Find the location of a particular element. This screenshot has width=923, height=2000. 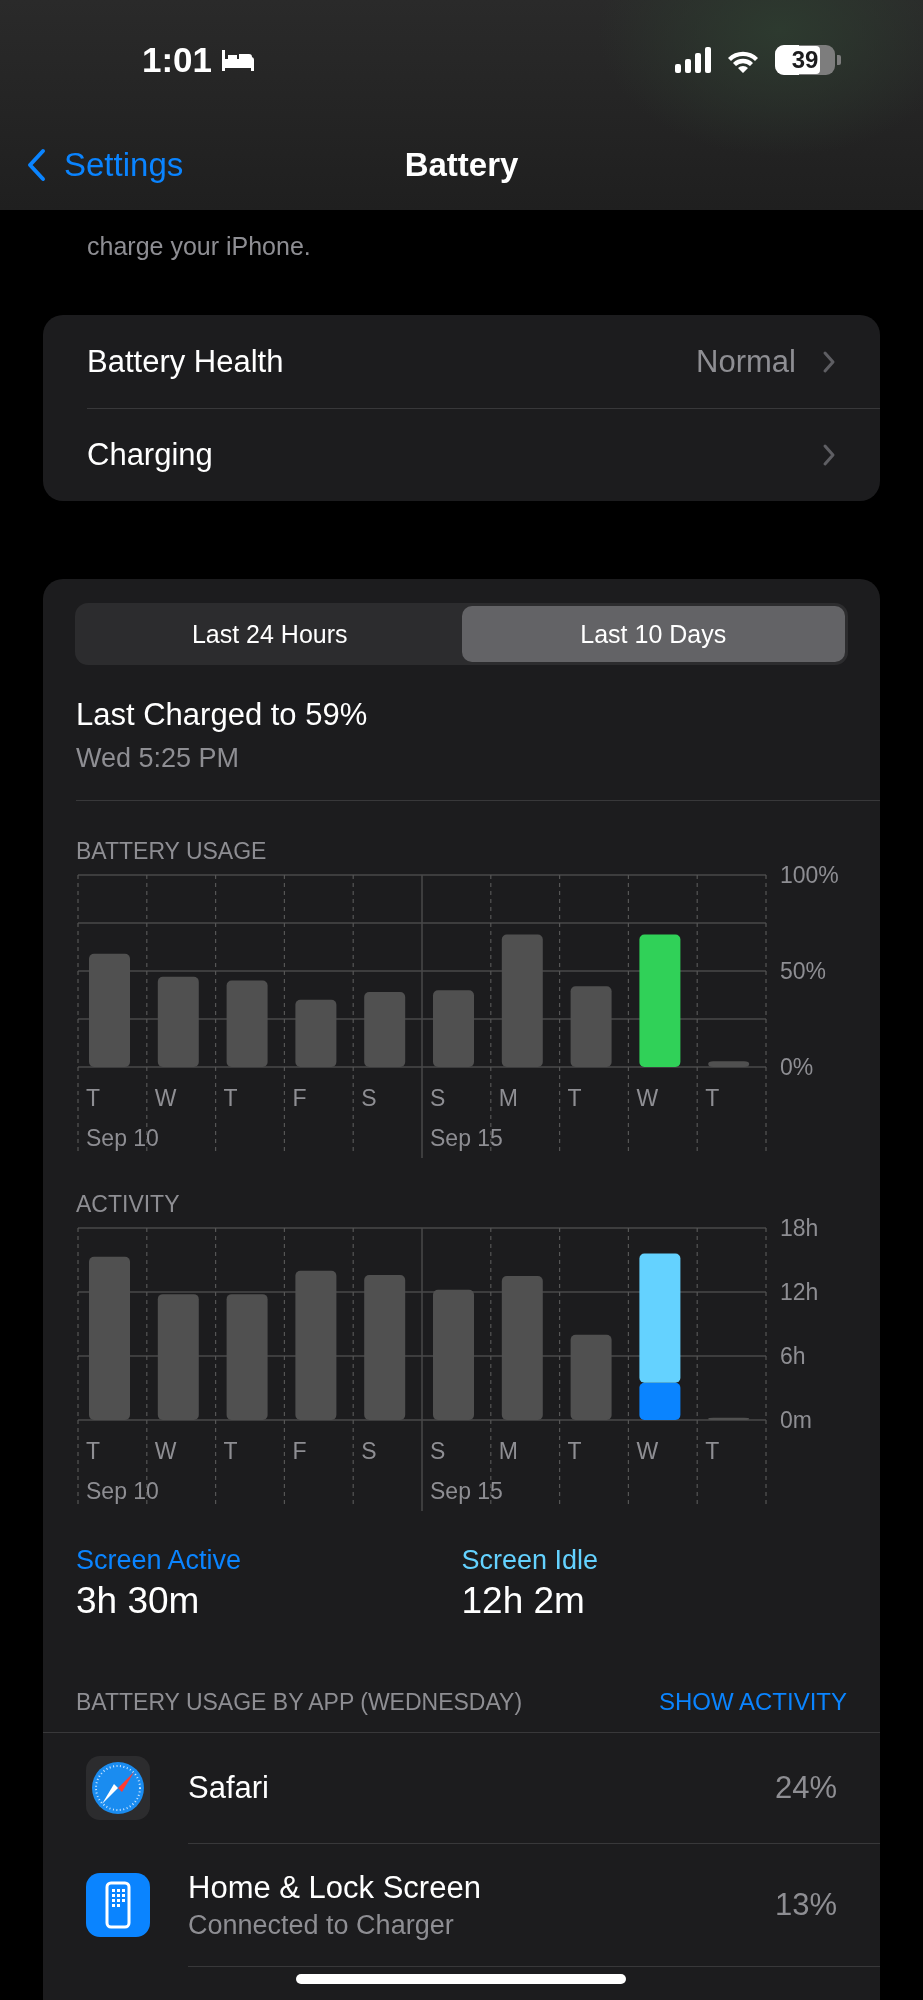

page-title: Battery is located at coordinates (461, 165).